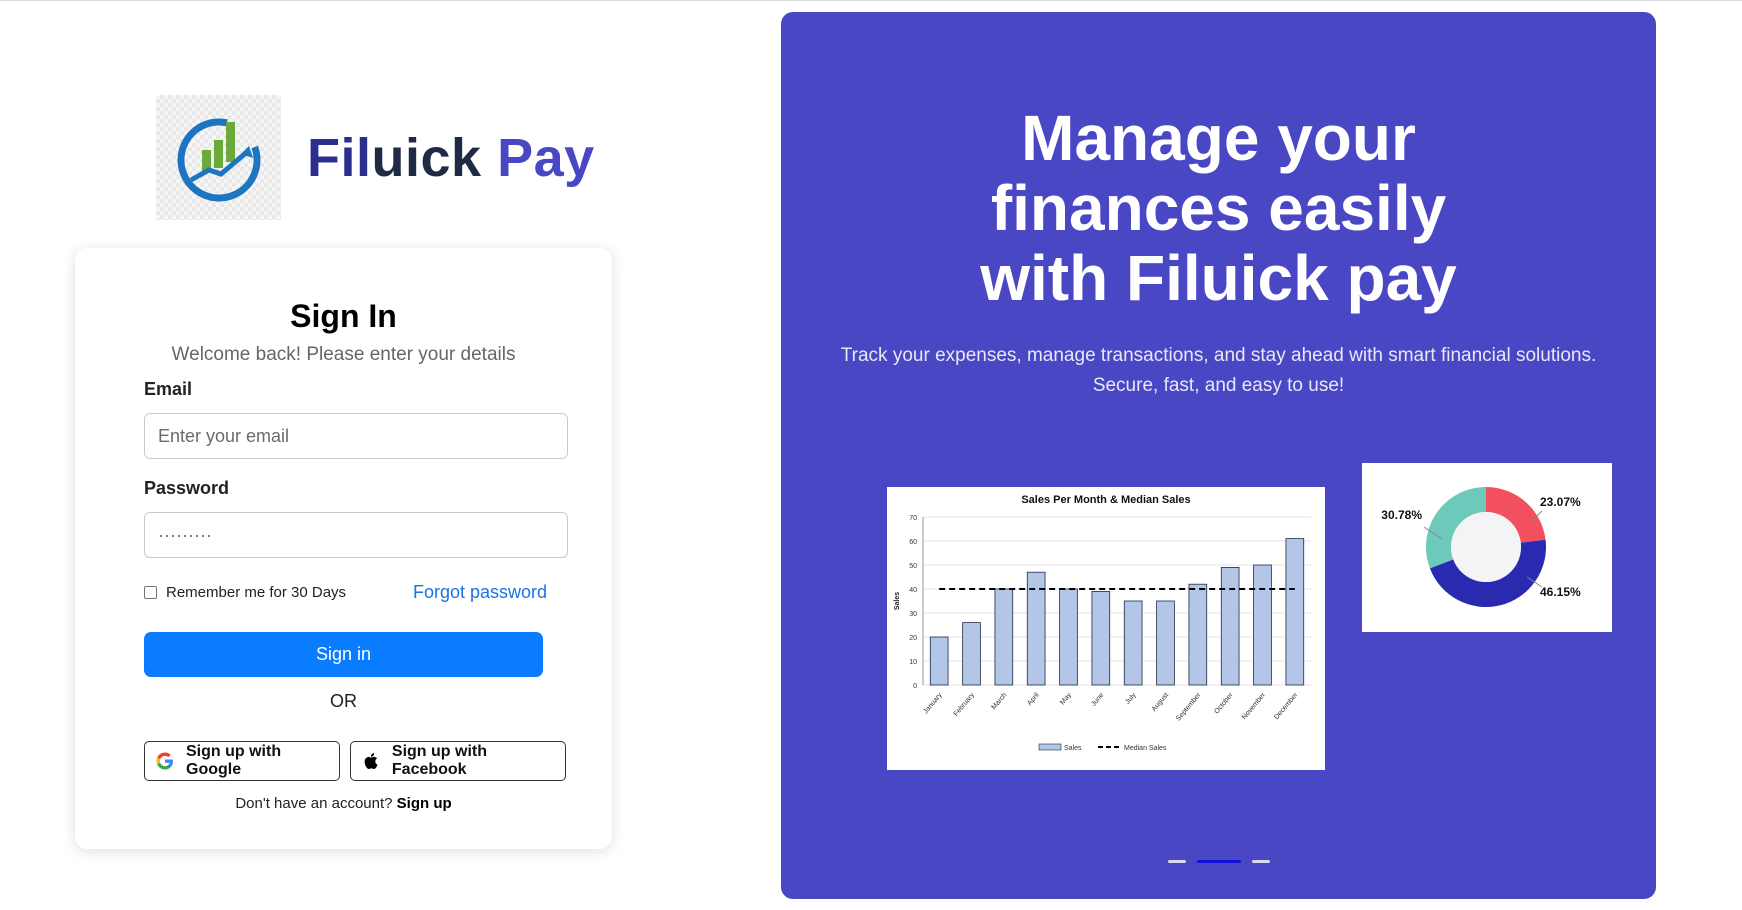 The image size is (1742, 910). What do you see at coordinates (1105, 500) in the screenshot?
I see `chart-title: Sales Per Month & Median Sales` at bounding box center [1105, 500].